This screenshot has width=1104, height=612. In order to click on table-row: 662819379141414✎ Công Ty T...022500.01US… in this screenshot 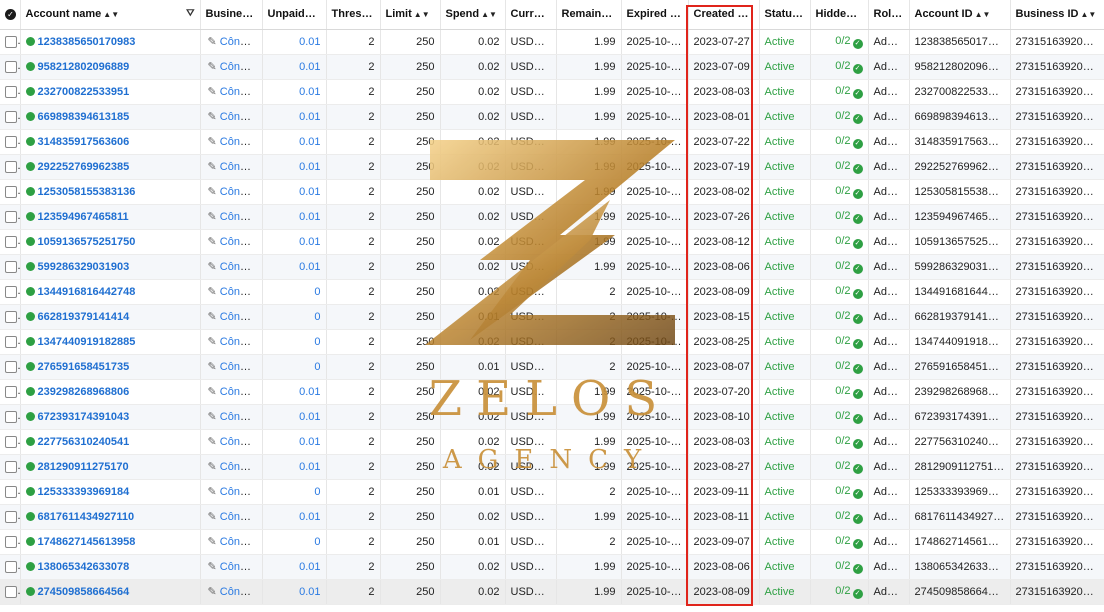, I will do `click(552, 317)`.